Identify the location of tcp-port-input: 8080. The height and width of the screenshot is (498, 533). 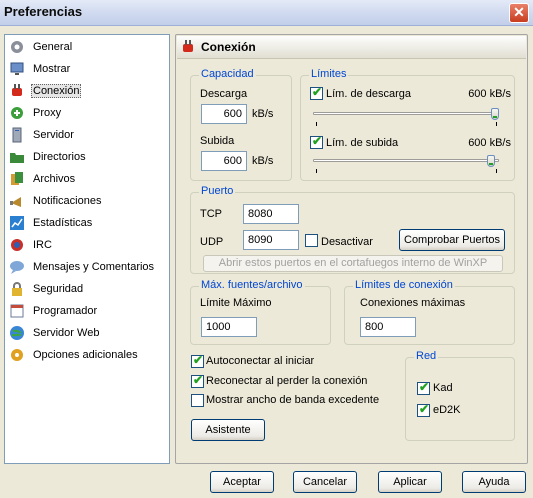
(271, 214).